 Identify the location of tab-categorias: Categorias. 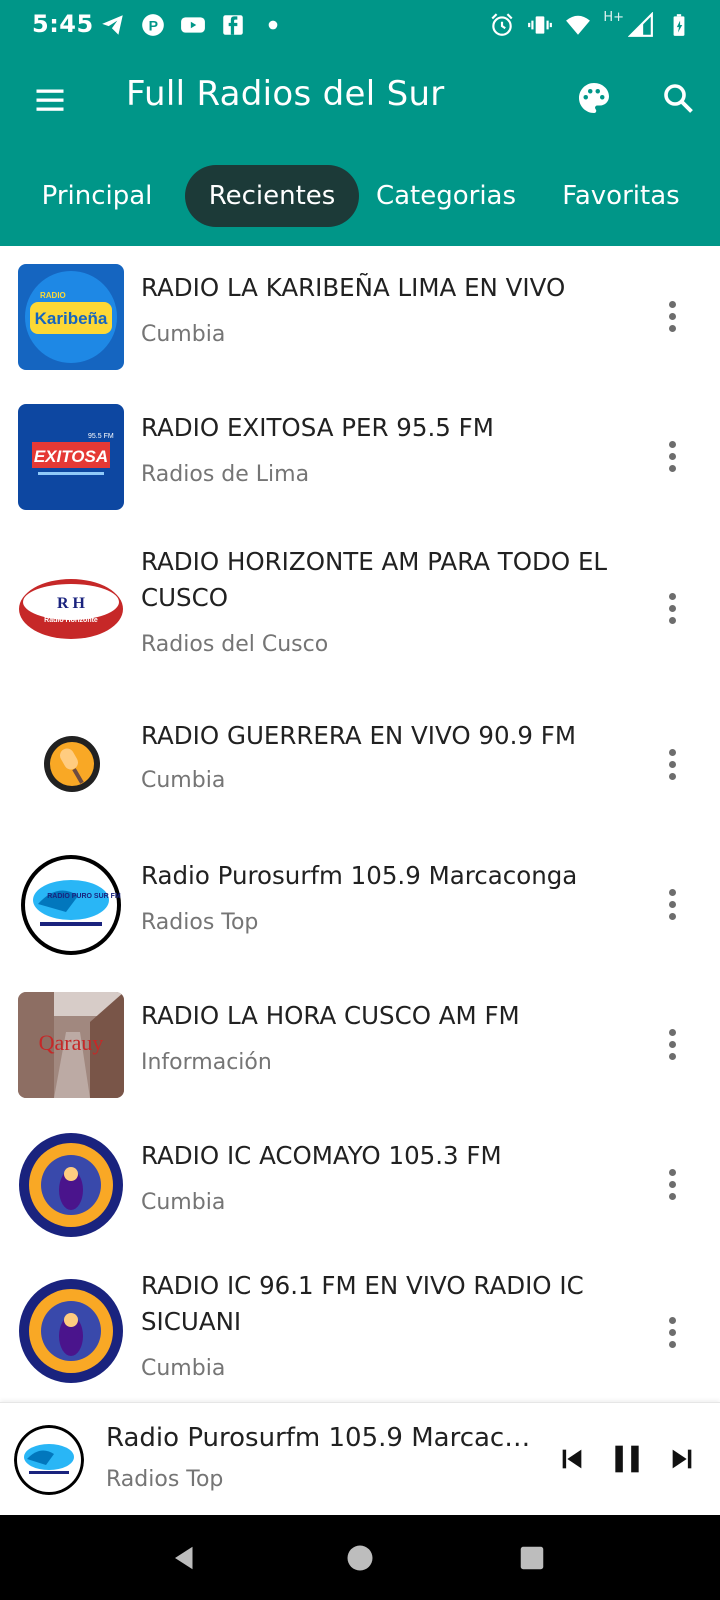
(446, 196).